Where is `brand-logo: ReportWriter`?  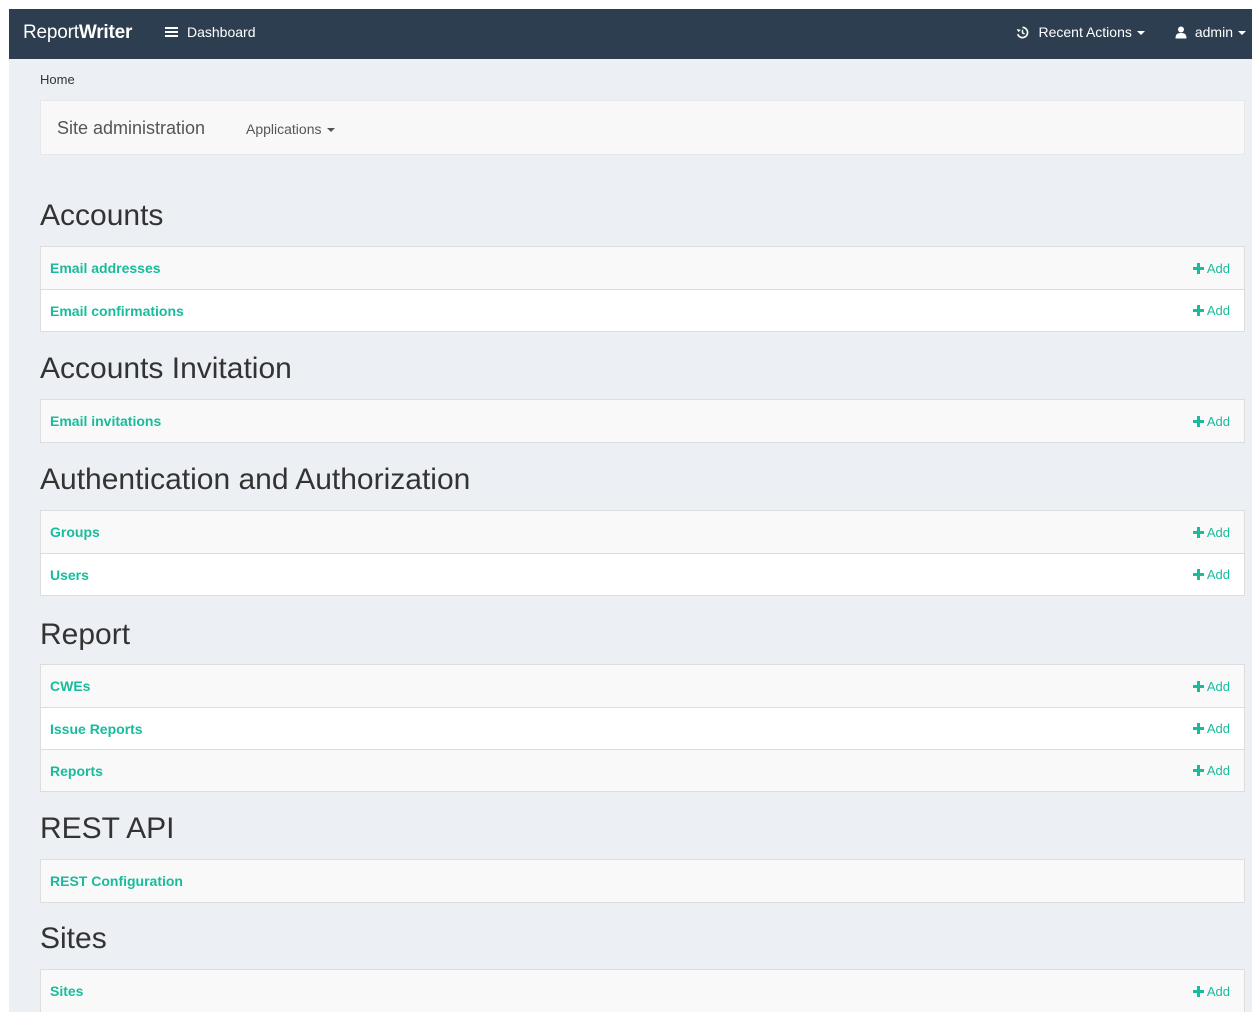 brand-logo: ReportWriter is located at coordinates (77, 33).